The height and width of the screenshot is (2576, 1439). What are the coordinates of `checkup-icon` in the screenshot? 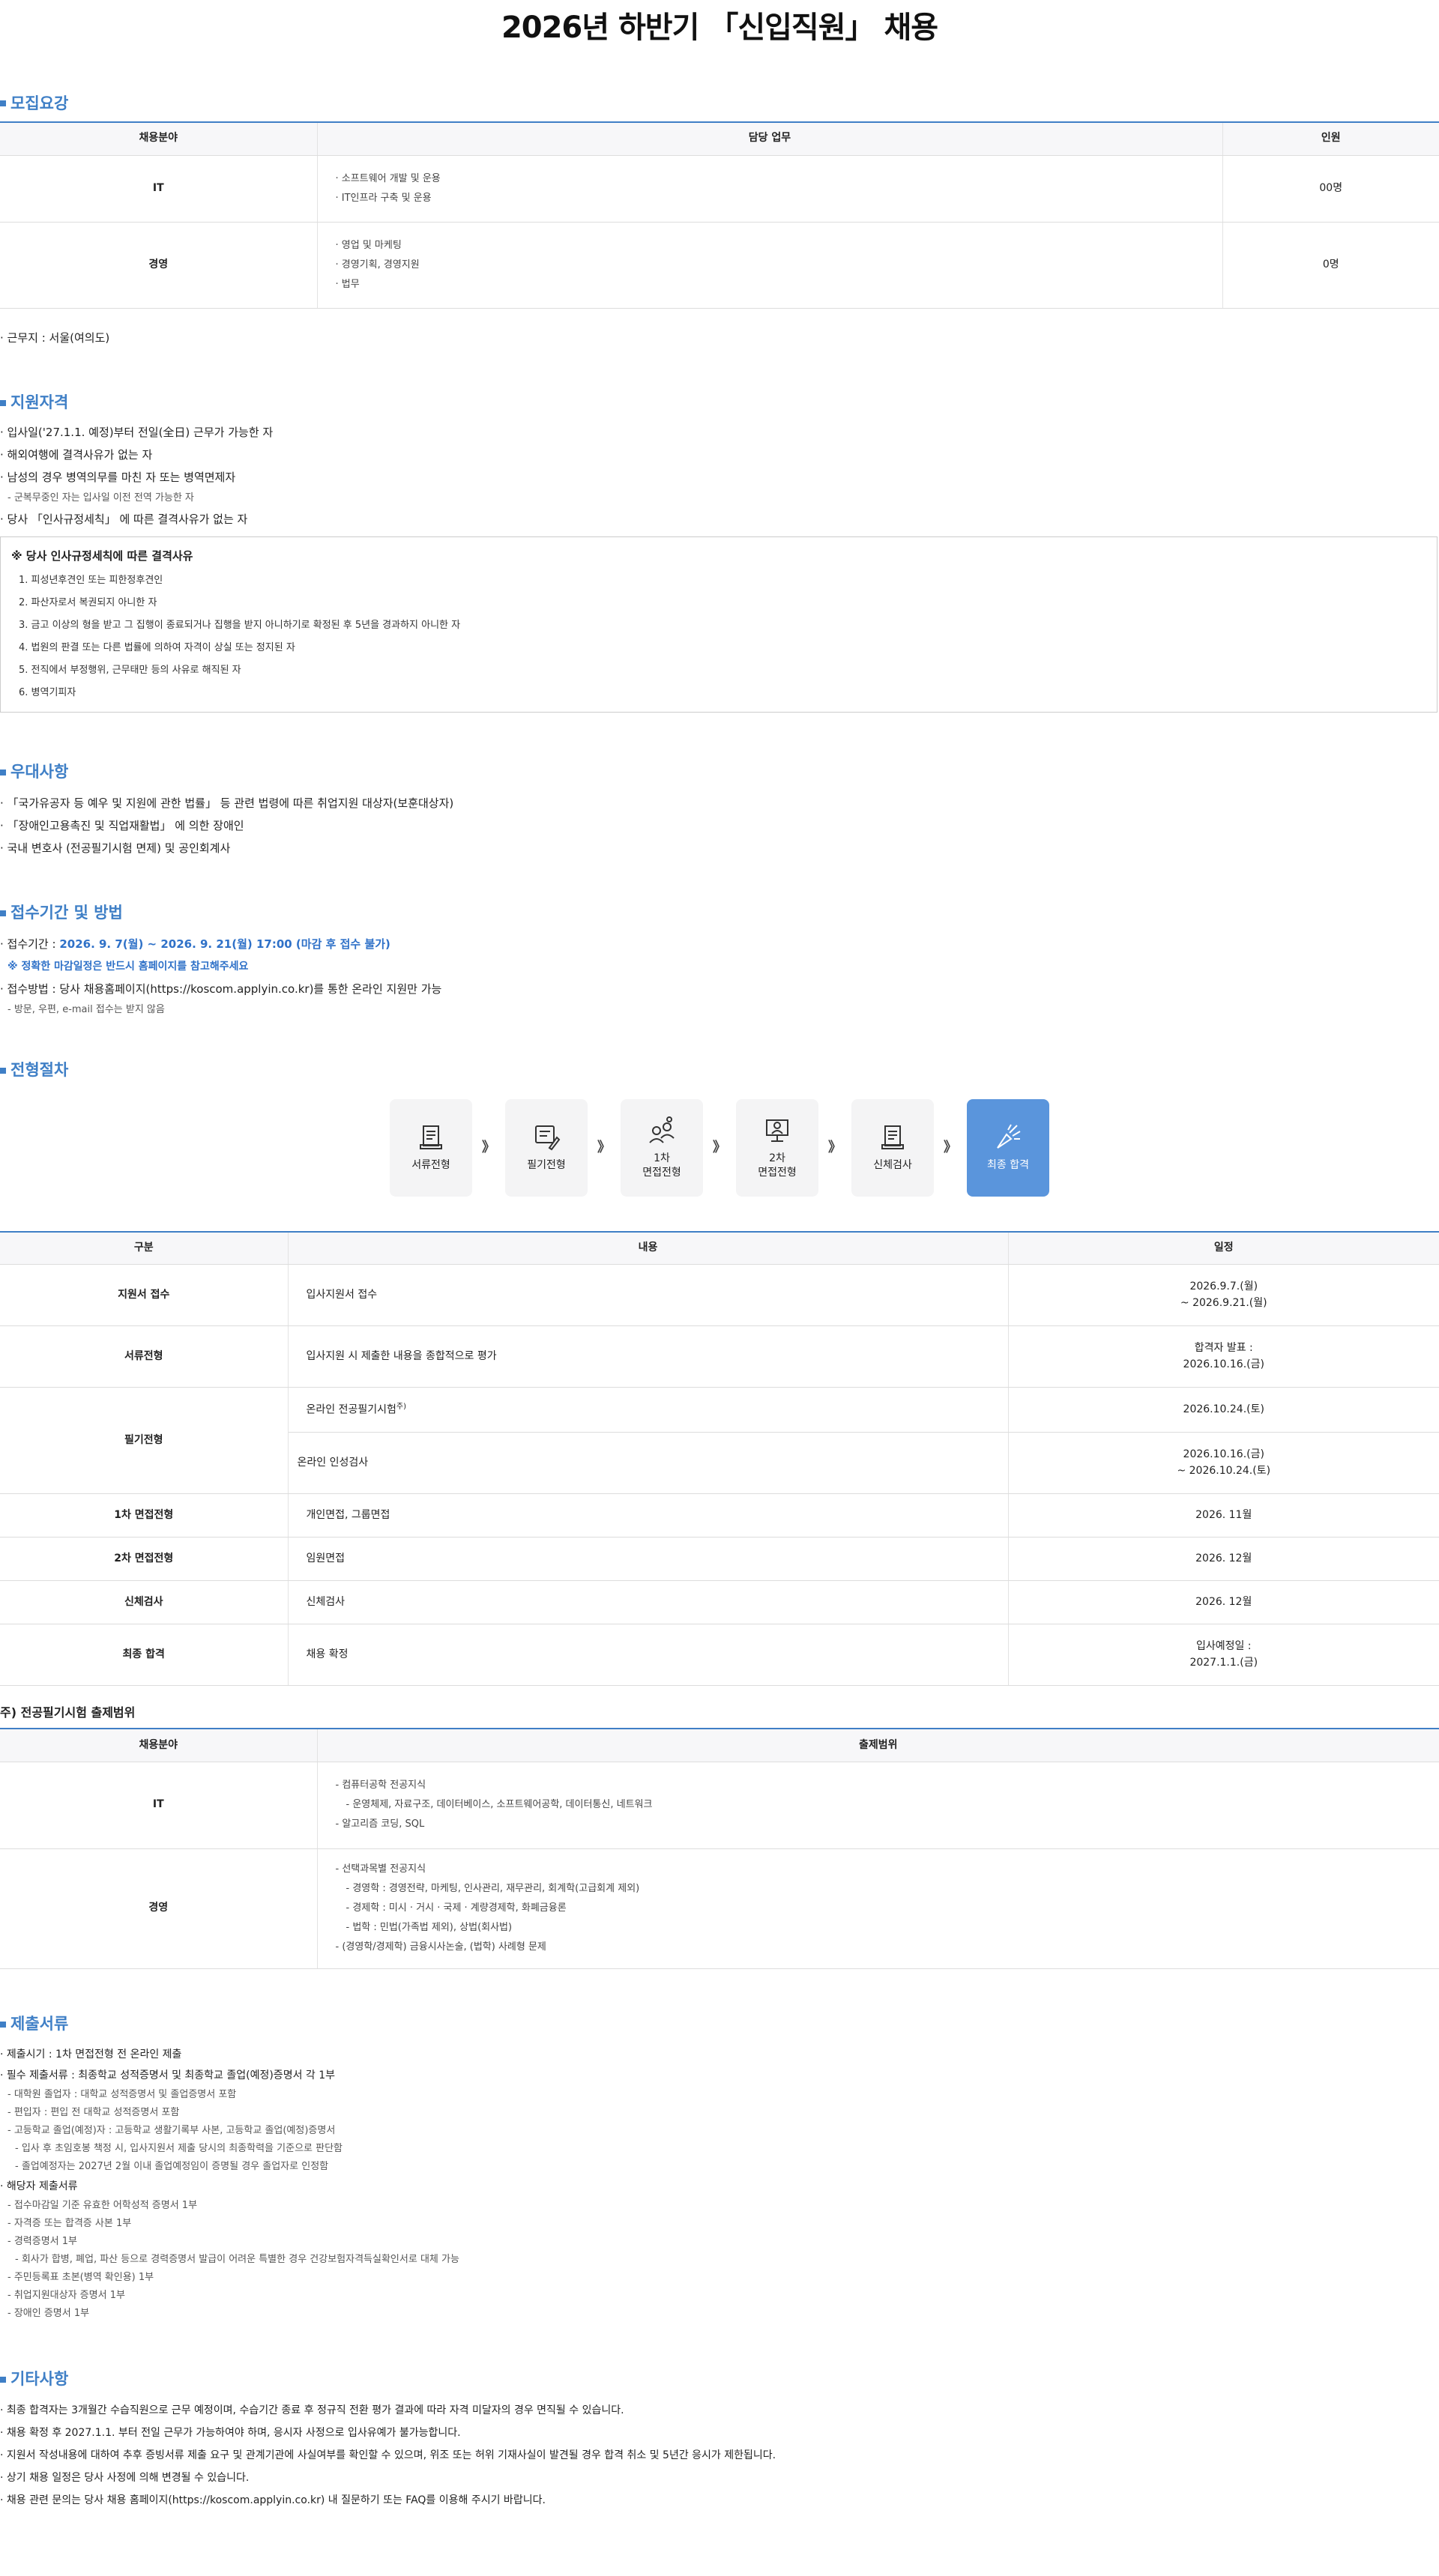 It's located at (892, 1137).